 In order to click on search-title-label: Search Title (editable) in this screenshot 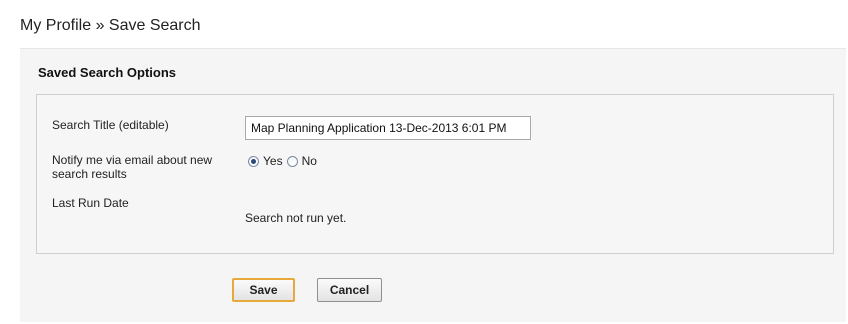, I will do `click(110, 125)`.